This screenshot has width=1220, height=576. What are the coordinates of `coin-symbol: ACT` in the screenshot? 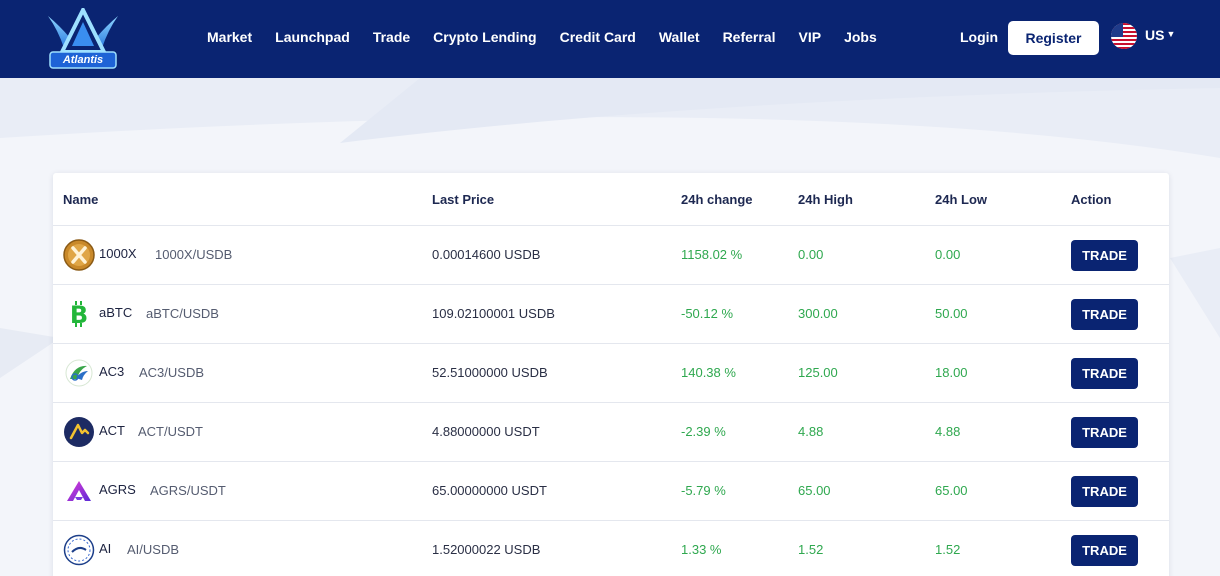 It's located at (112, 430).